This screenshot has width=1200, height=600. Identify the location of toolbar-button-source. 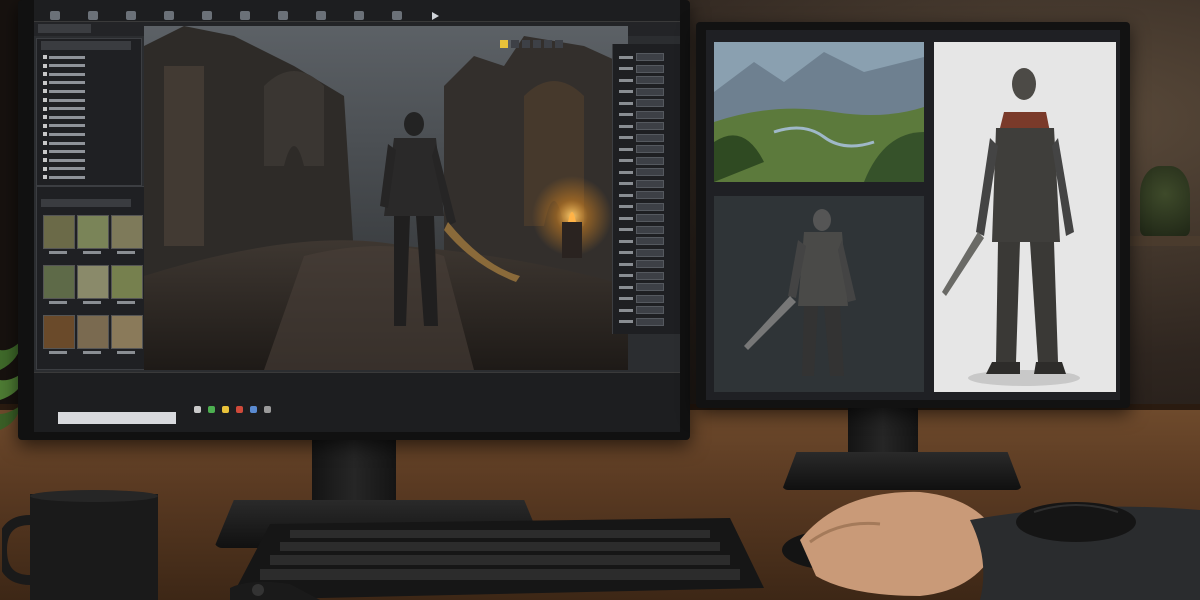
(93, 11).